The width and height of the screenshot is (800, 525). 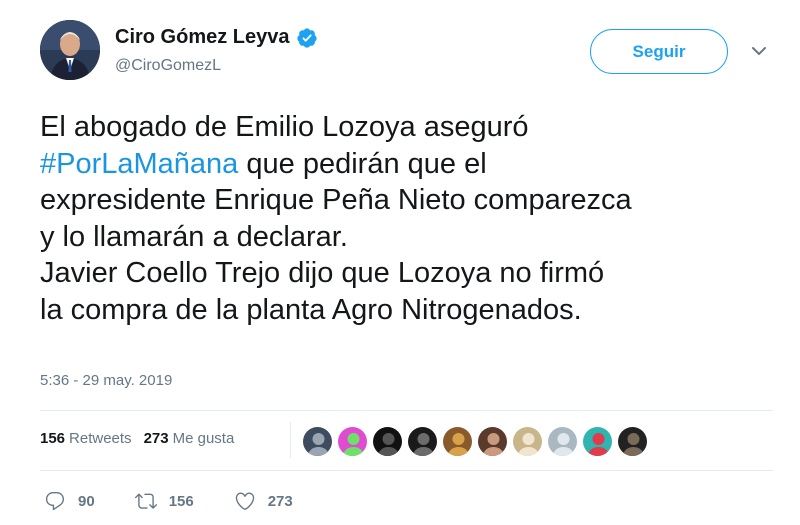 What do you see at coordinates (492, 441) in the screenshot?
I see `avatar-portrait-woman` at bounding box center [492, 441].